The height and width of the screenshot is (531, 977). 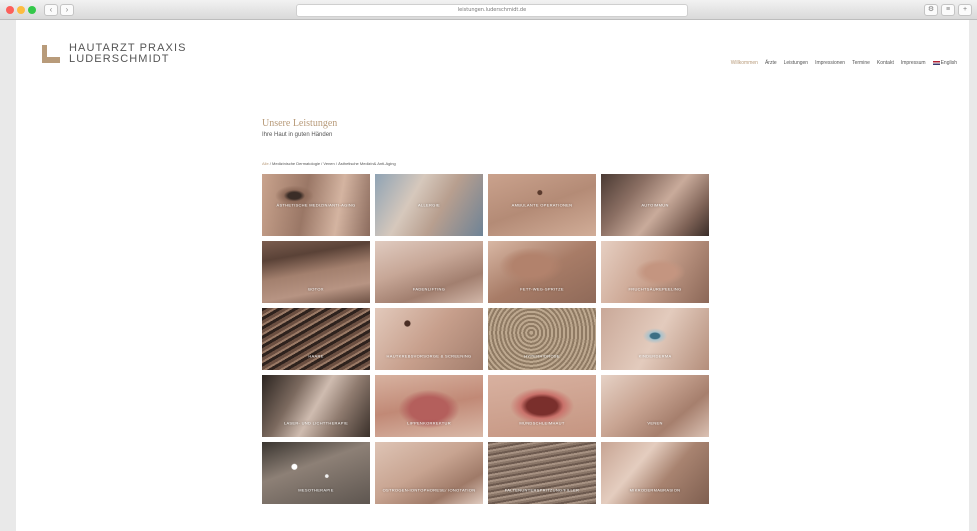 What do you see at coordinates (367, 163) in the screenshot?
I see `filter-aesthetische-medizin: Ästhetische Medizin& Anti-Aging` at bounding box center [367, 163].